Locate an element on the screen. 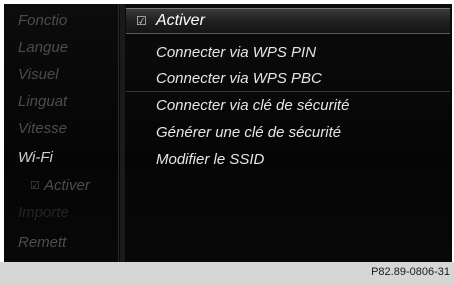 This screenshot has width=454, height=285. left-menu-item-linguatronic: Linguat is located at coordinates (42, 102).